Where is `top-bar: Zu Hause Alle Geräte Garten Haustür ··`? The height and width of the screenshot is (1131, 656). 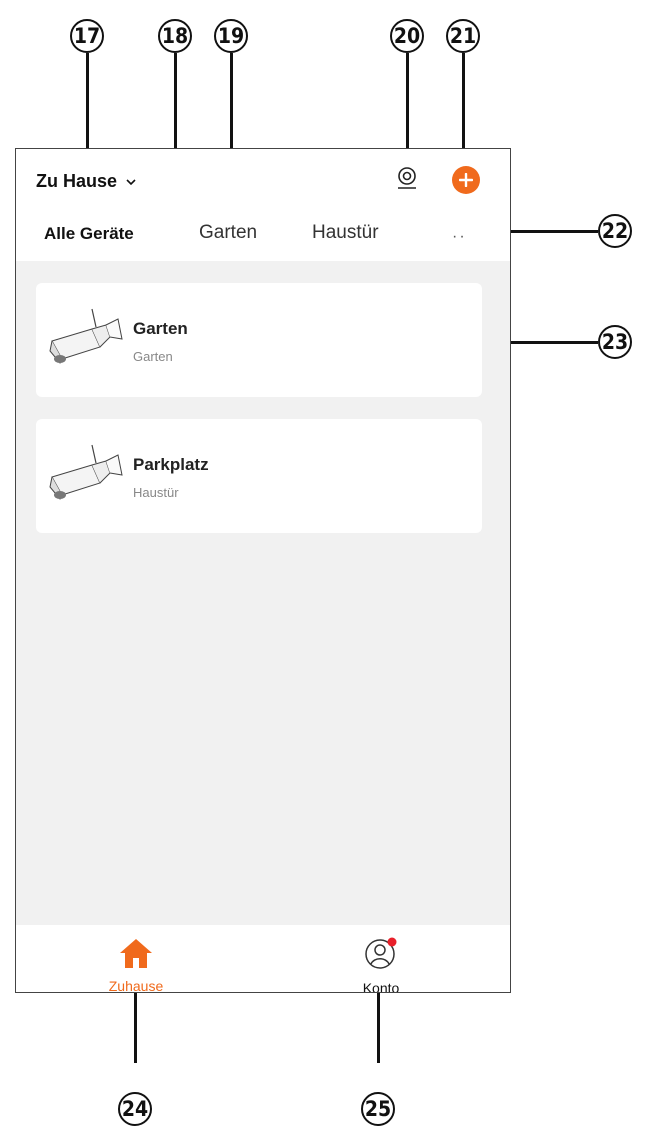 top-bar: Zu Hause Alle Geräte Garten Haustür ·· is located at coordinates (263, 205).